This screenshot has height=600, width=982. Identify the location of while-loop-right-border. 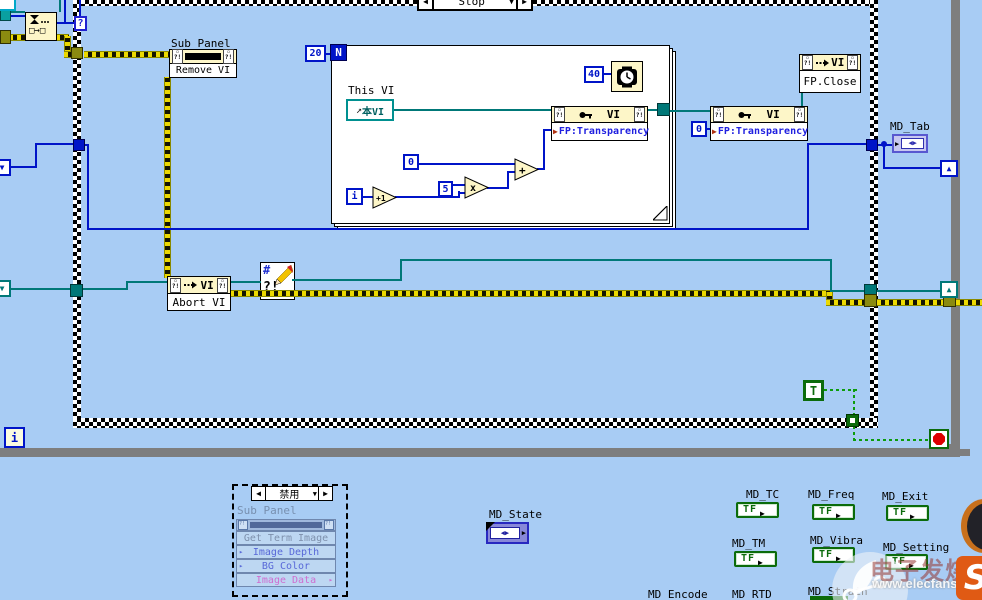
(955, 228).